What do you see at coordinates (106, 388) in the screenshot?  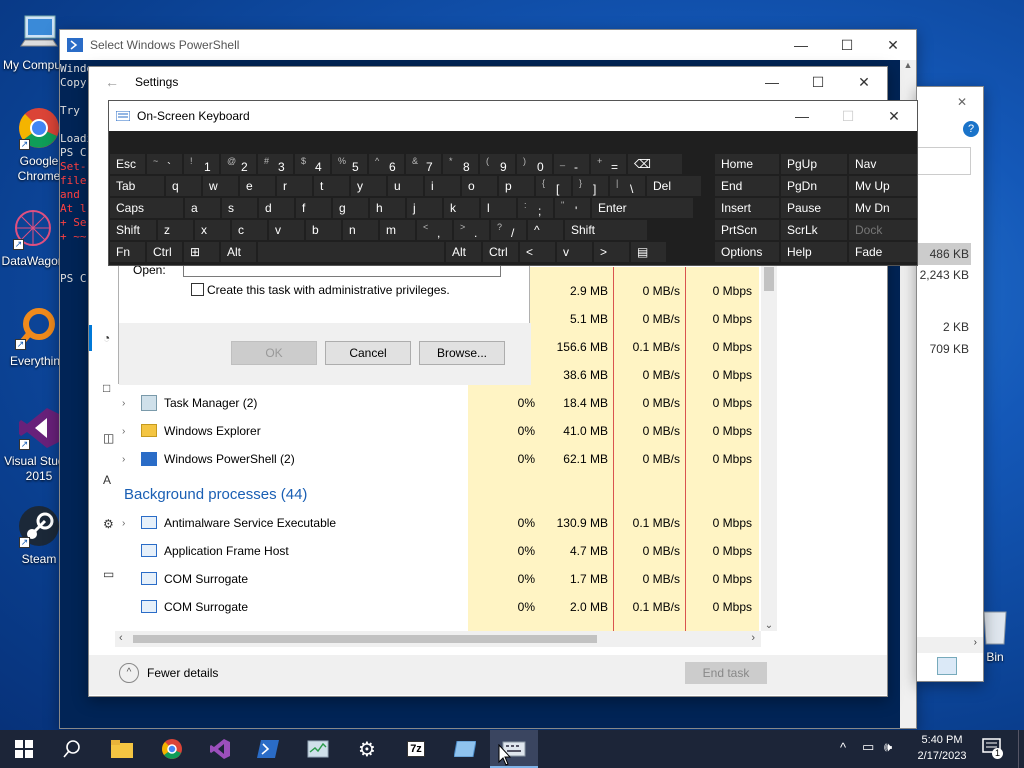 I see `startup-icon: □` at bounding box center [106, 388].